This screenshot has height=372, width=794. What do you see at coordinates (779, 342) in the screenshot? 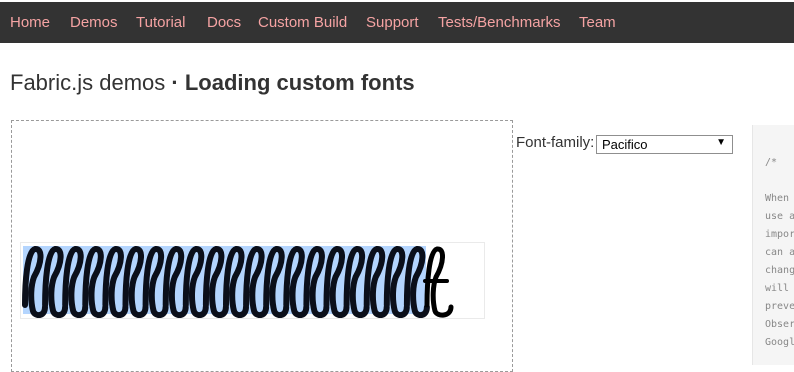
I see `code-line: Googl` at bounding box center [779, 342].